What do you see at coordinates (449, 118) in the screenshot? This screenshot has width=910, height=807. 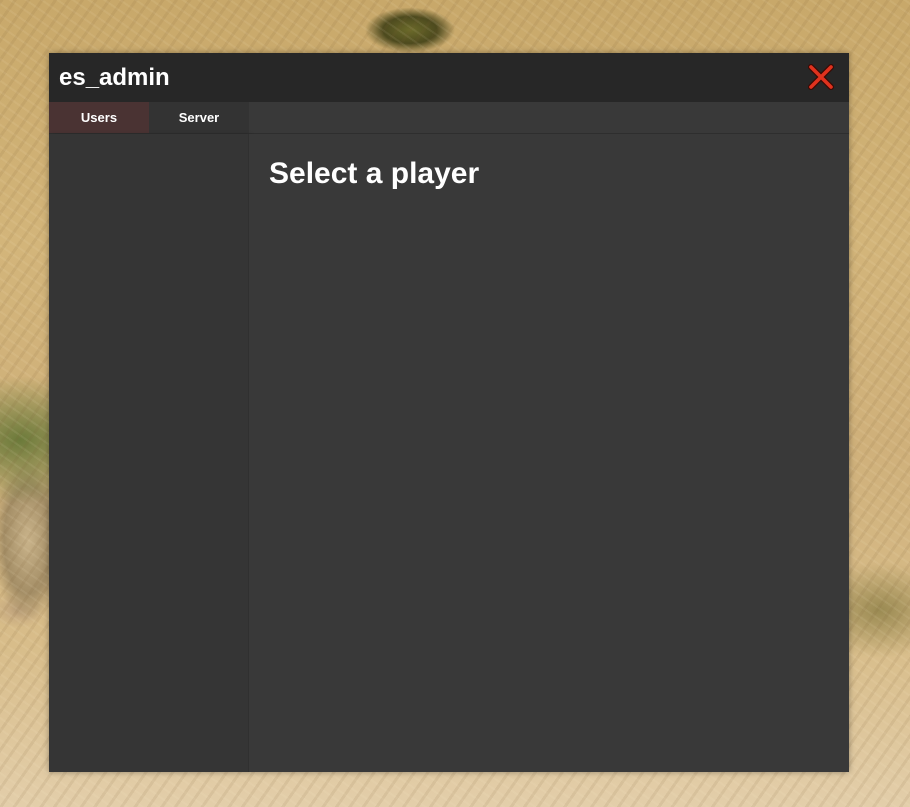 I see `tab-bar: Users Server` at bounding box center [449, 118].